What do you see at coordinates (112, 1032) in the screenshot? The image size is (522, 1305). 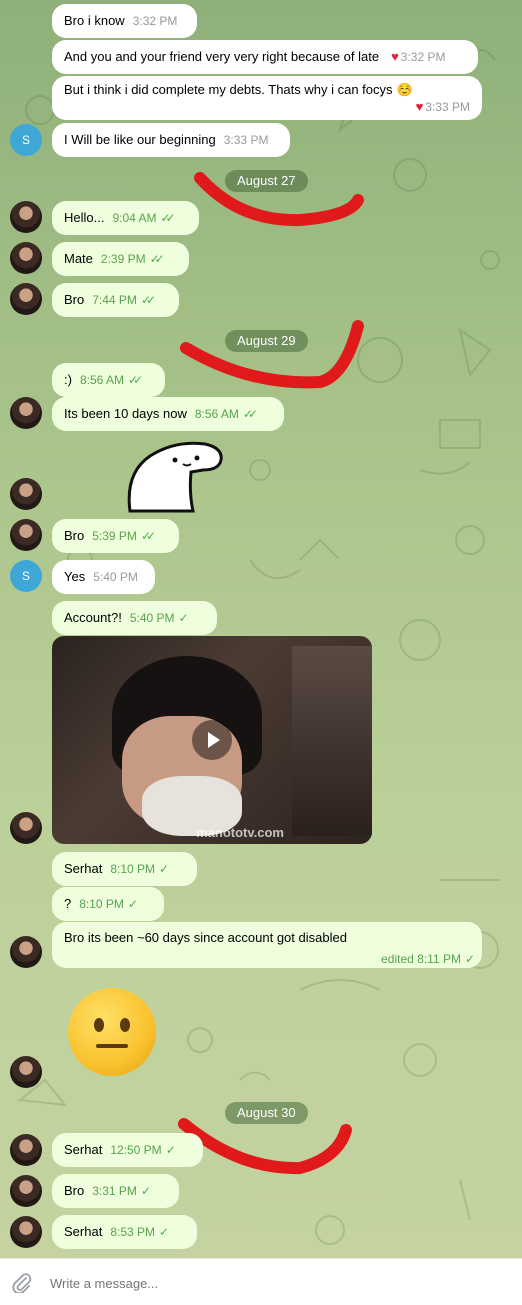 I see `neutral-face-emoji` at bounding box center [112, 1032].